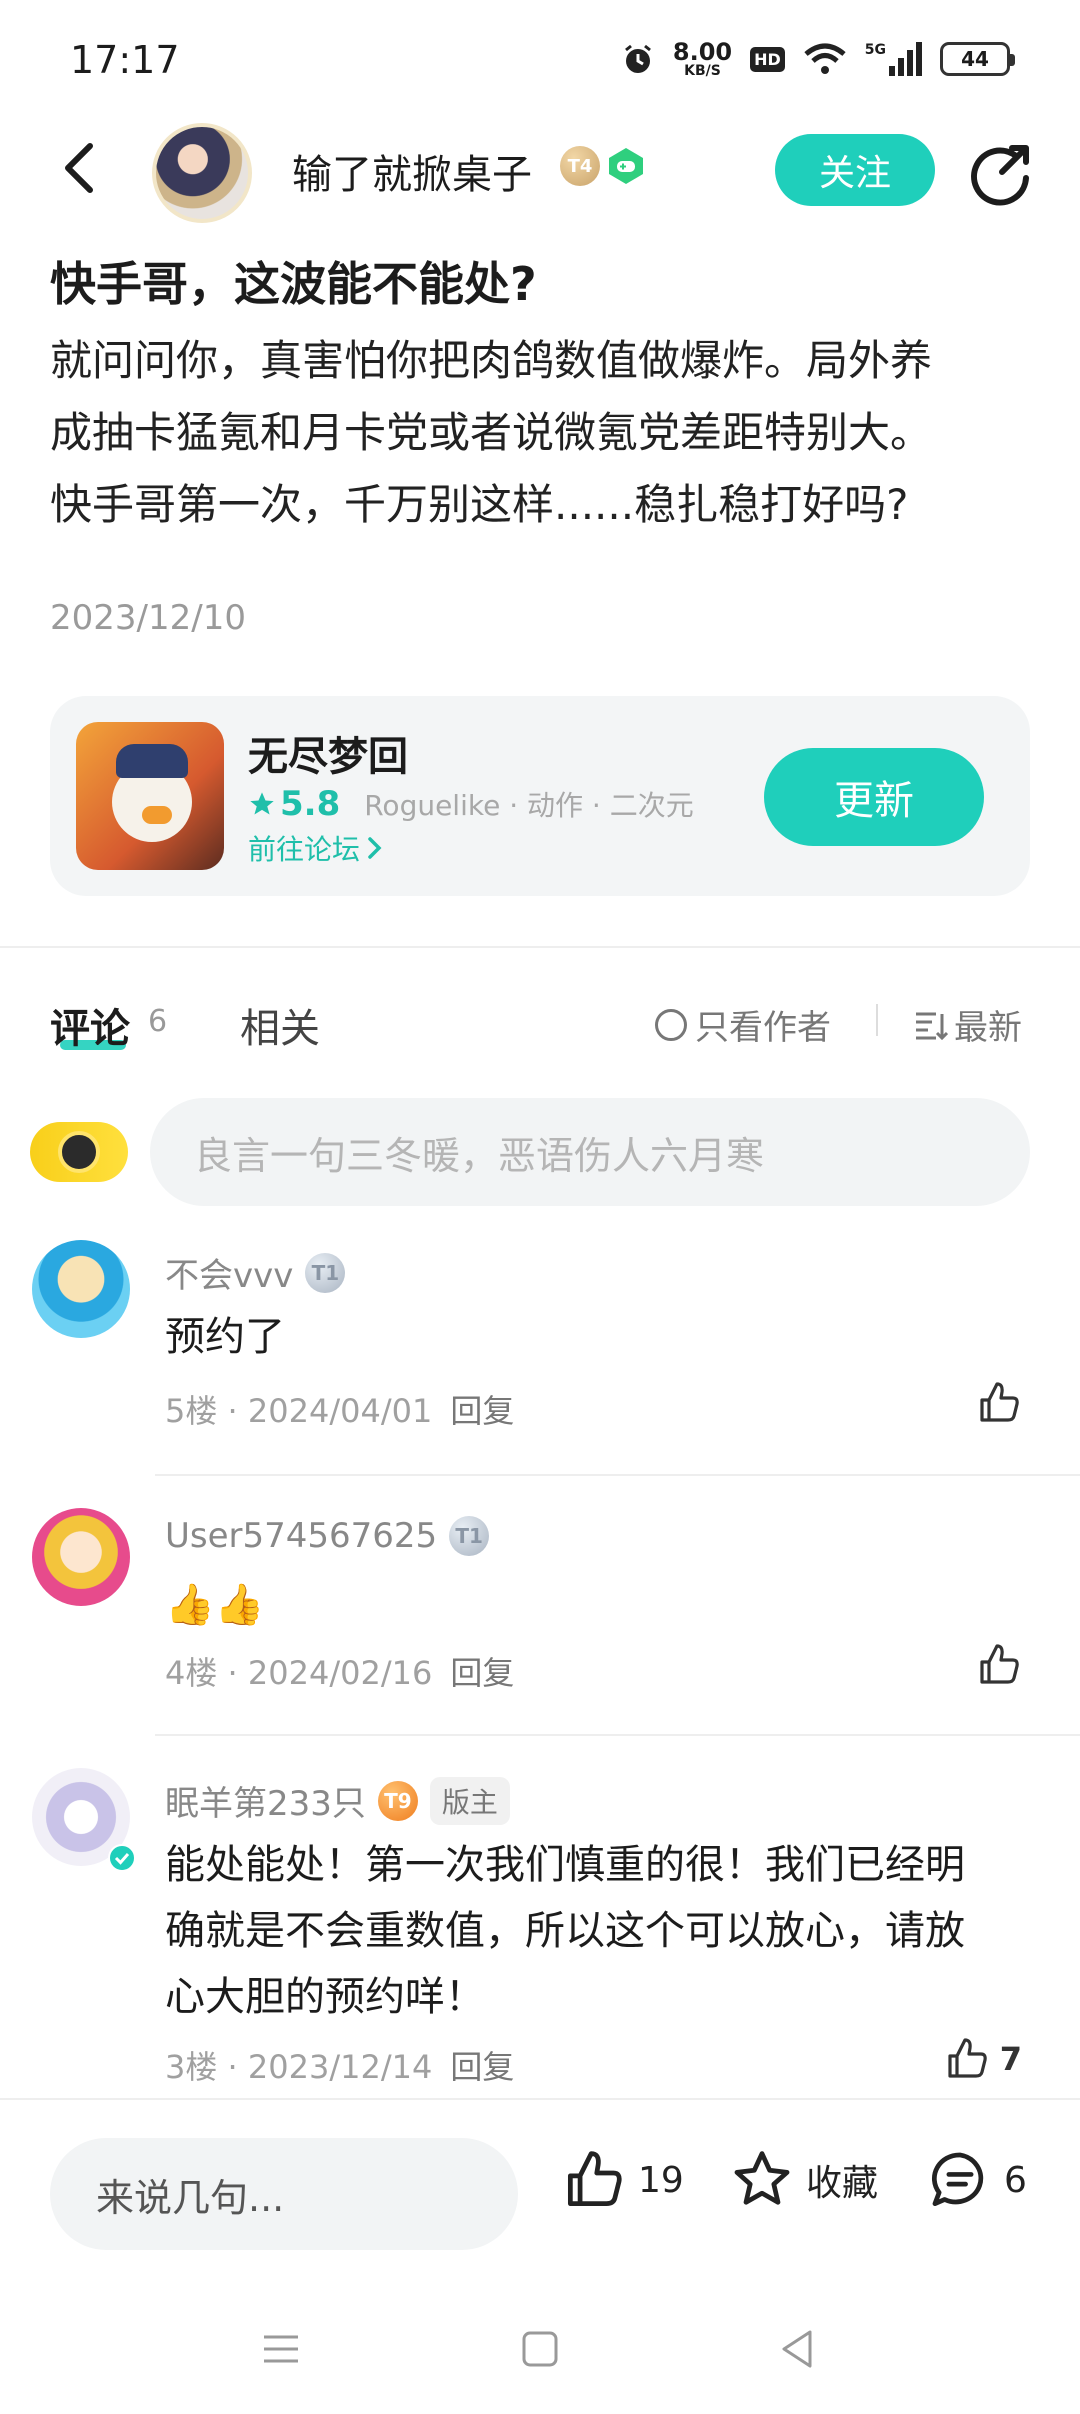  What do you see at coordinates (122, 1858) in the screenshot?
I see `verified-icon` at bounding box center [122, 1858].